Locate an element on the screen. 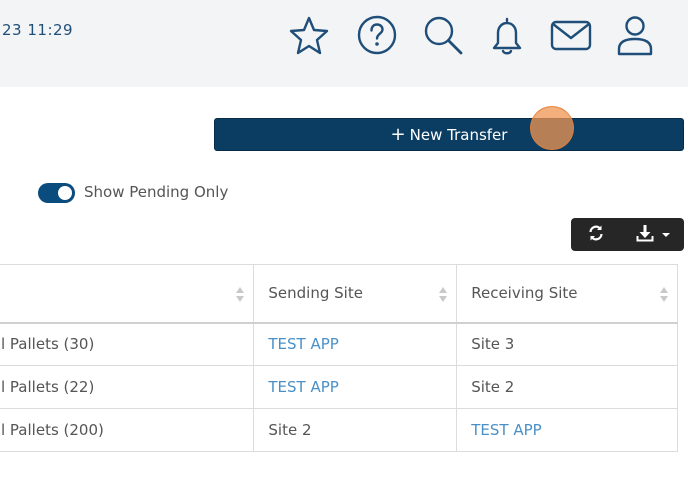 The height and width of the screenshot is (481, 688). receiving-site-cell: Site 3 is located at coordinates (567, 344).